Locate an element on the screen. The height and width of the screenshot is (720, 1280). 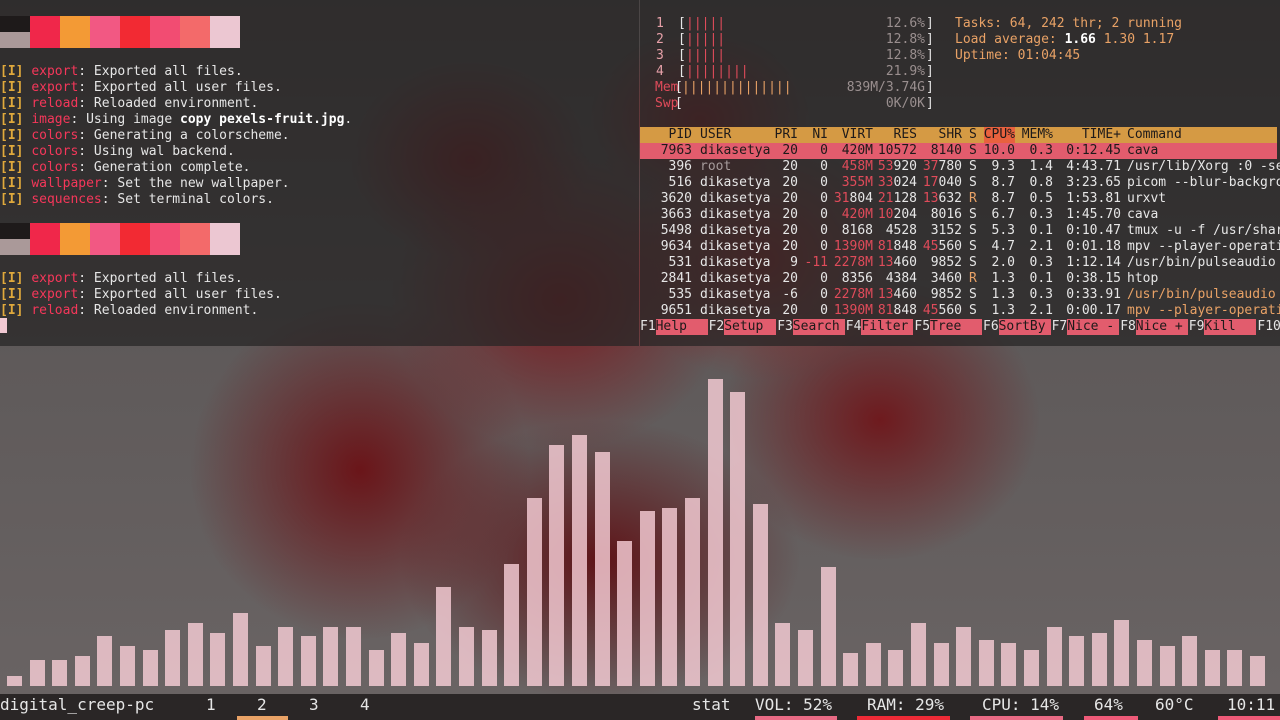
column-header: Command is located at coordinates (1154, 135).